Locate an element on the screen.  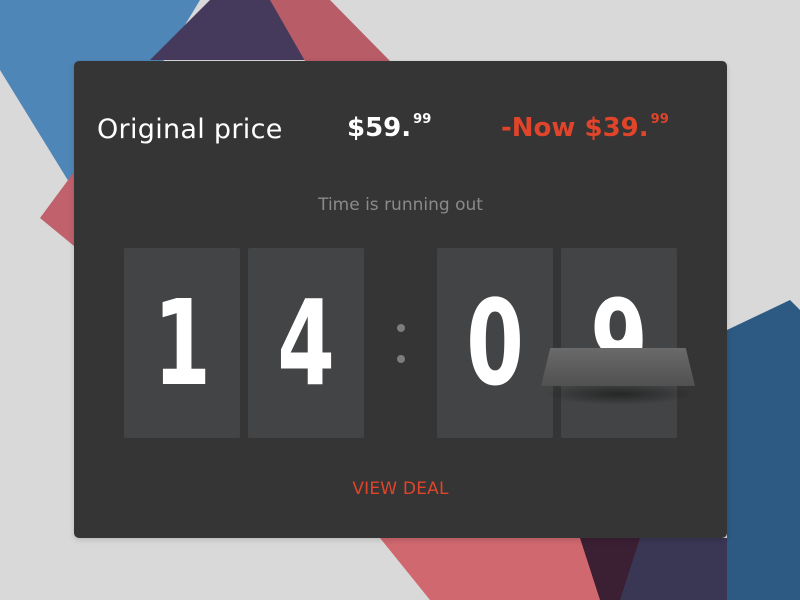
colon-dot-top is located at coordinates (401, 328).